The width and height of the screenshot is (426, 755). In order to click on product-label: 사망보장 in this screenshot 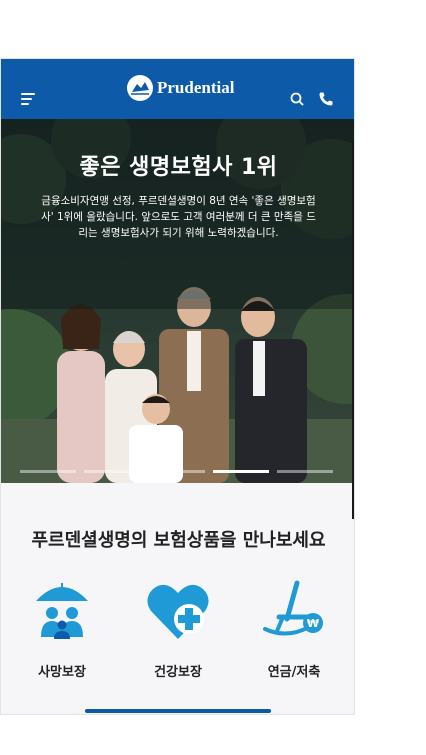, I will do `click(62, 672)`.